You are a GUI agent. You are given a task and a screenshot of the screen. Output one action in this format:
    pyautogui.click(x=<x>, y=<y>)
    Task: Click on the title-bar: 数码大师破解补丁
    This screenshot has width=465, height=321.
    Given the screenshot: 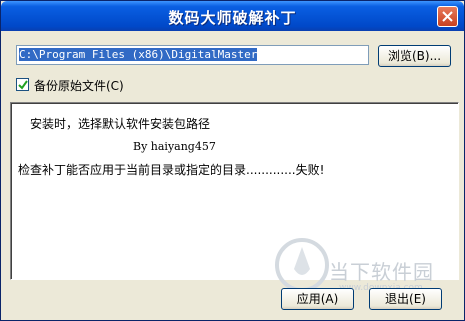 What is the action you would take?
    pyautogui.click(x=232, y=16)
    